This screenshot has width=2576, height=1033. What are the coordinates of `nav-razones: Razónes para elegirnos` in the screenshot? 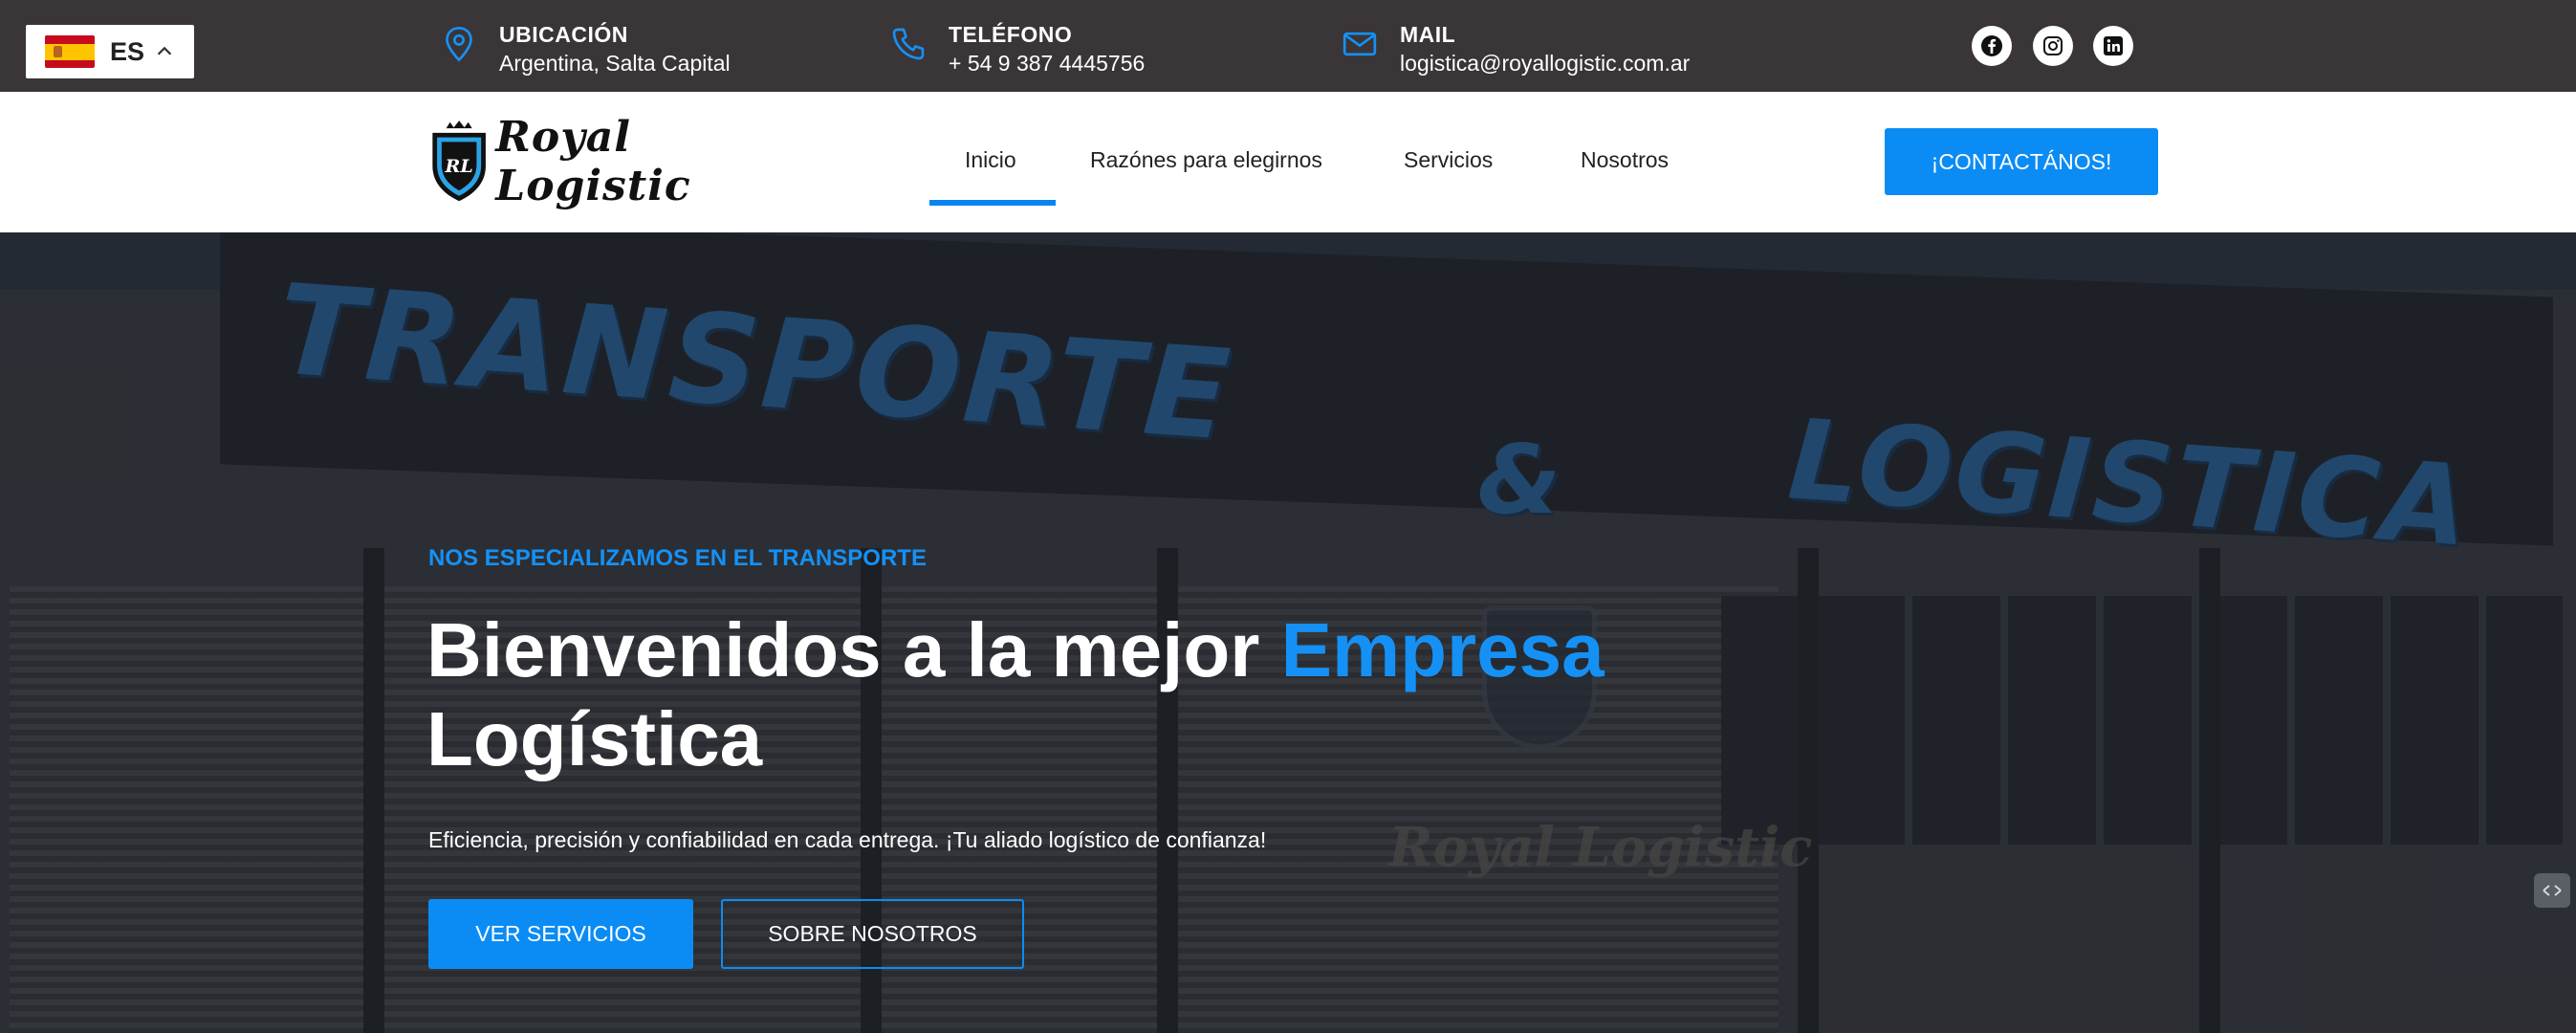 It's located at (1206, 160).